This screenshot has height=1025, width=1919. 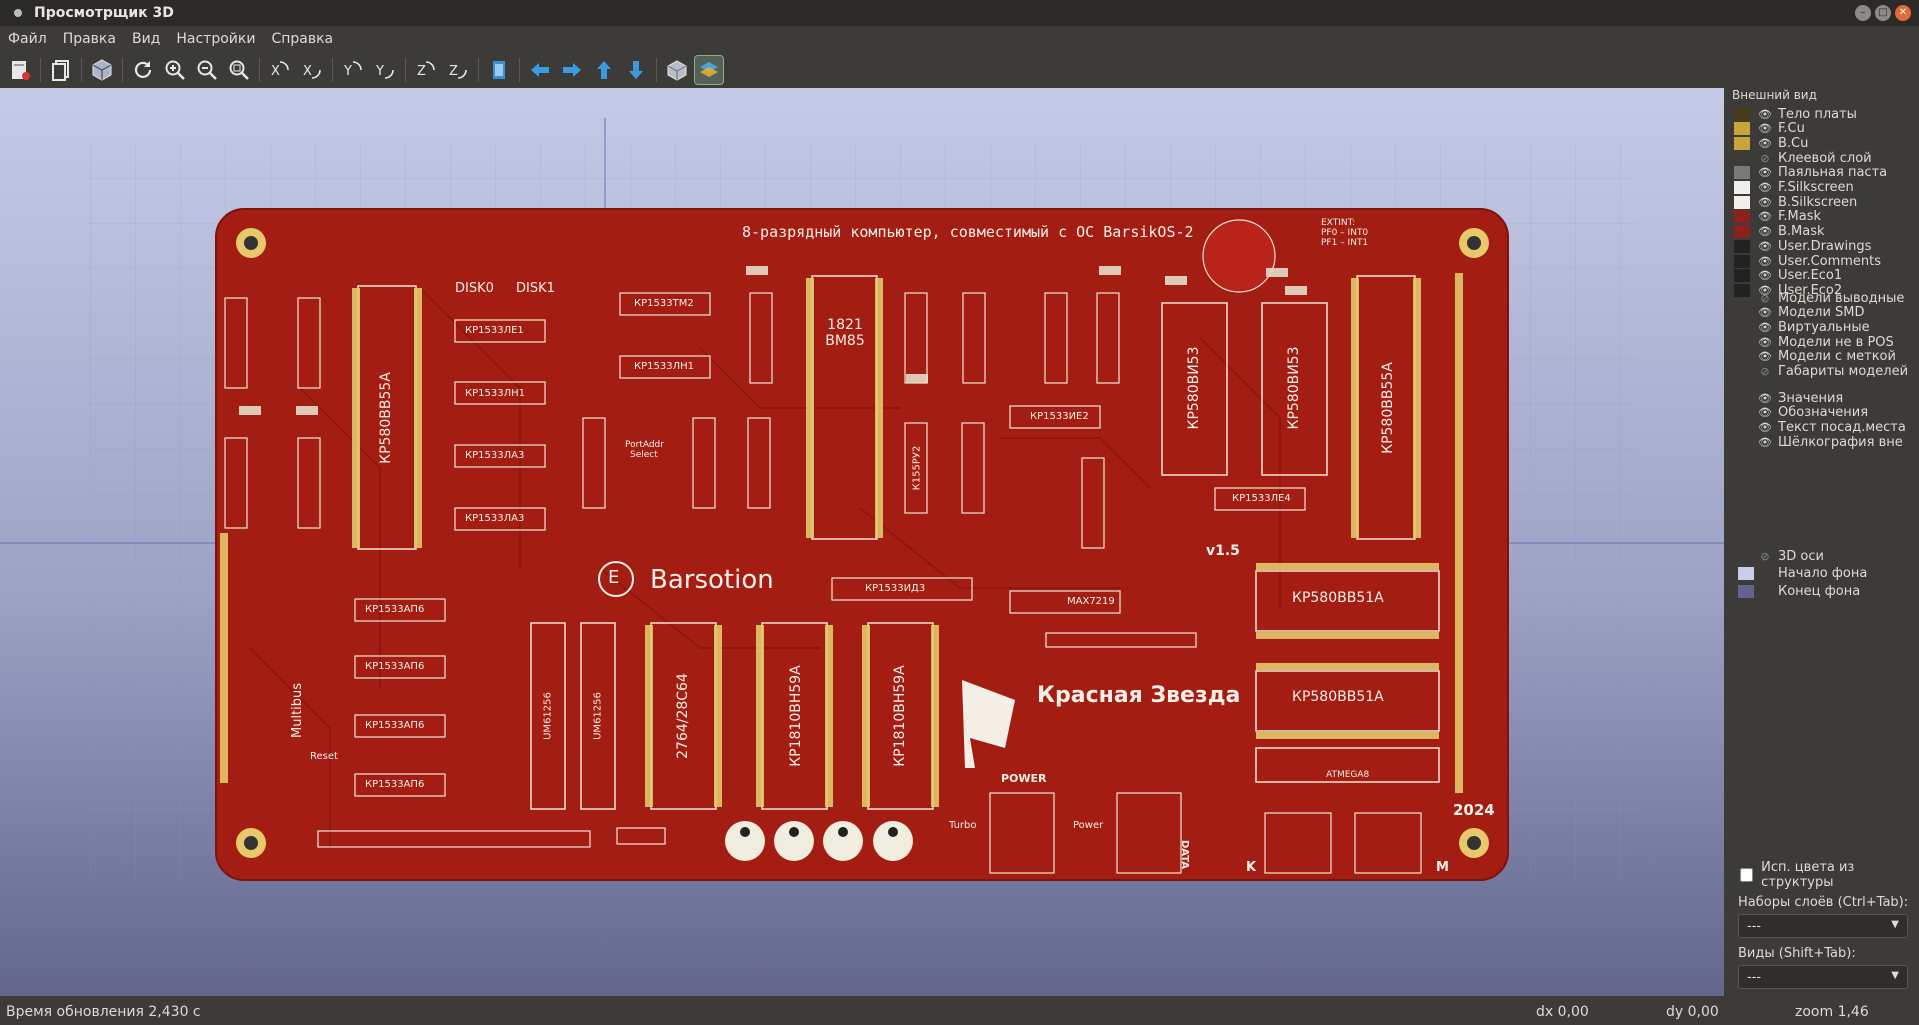 I want to click on views-select: --- ▼, so click(x=1823, y=977).